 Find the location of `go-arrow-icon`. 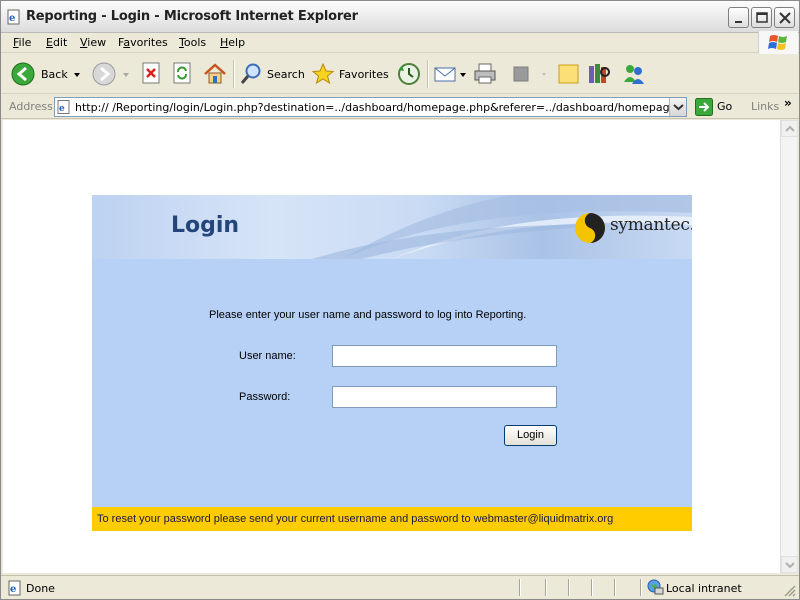

go-arrow-icon is located at coordinates (704, 107).